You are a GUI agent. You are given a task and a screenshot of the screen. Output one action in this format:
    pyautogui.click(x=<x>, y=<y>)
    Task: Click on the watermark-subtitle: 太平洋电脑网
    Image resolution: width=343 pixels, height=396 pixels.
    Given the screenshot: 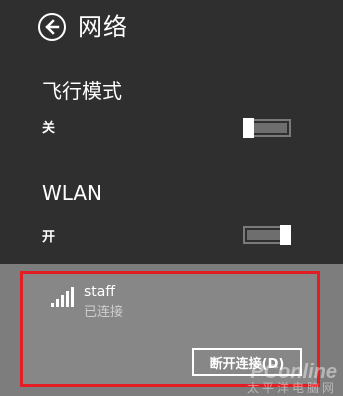 What is the action you would take?
    pyautogui.click(x=291, y=388)
    